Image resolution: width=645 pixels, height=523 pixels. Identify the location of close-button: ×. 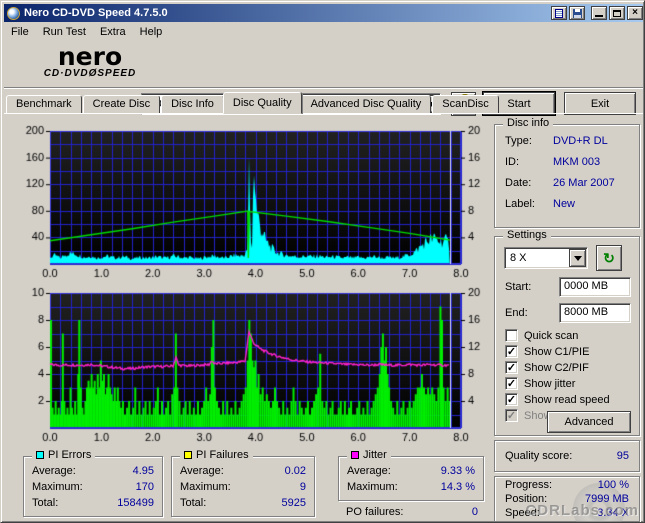
(635, 13).